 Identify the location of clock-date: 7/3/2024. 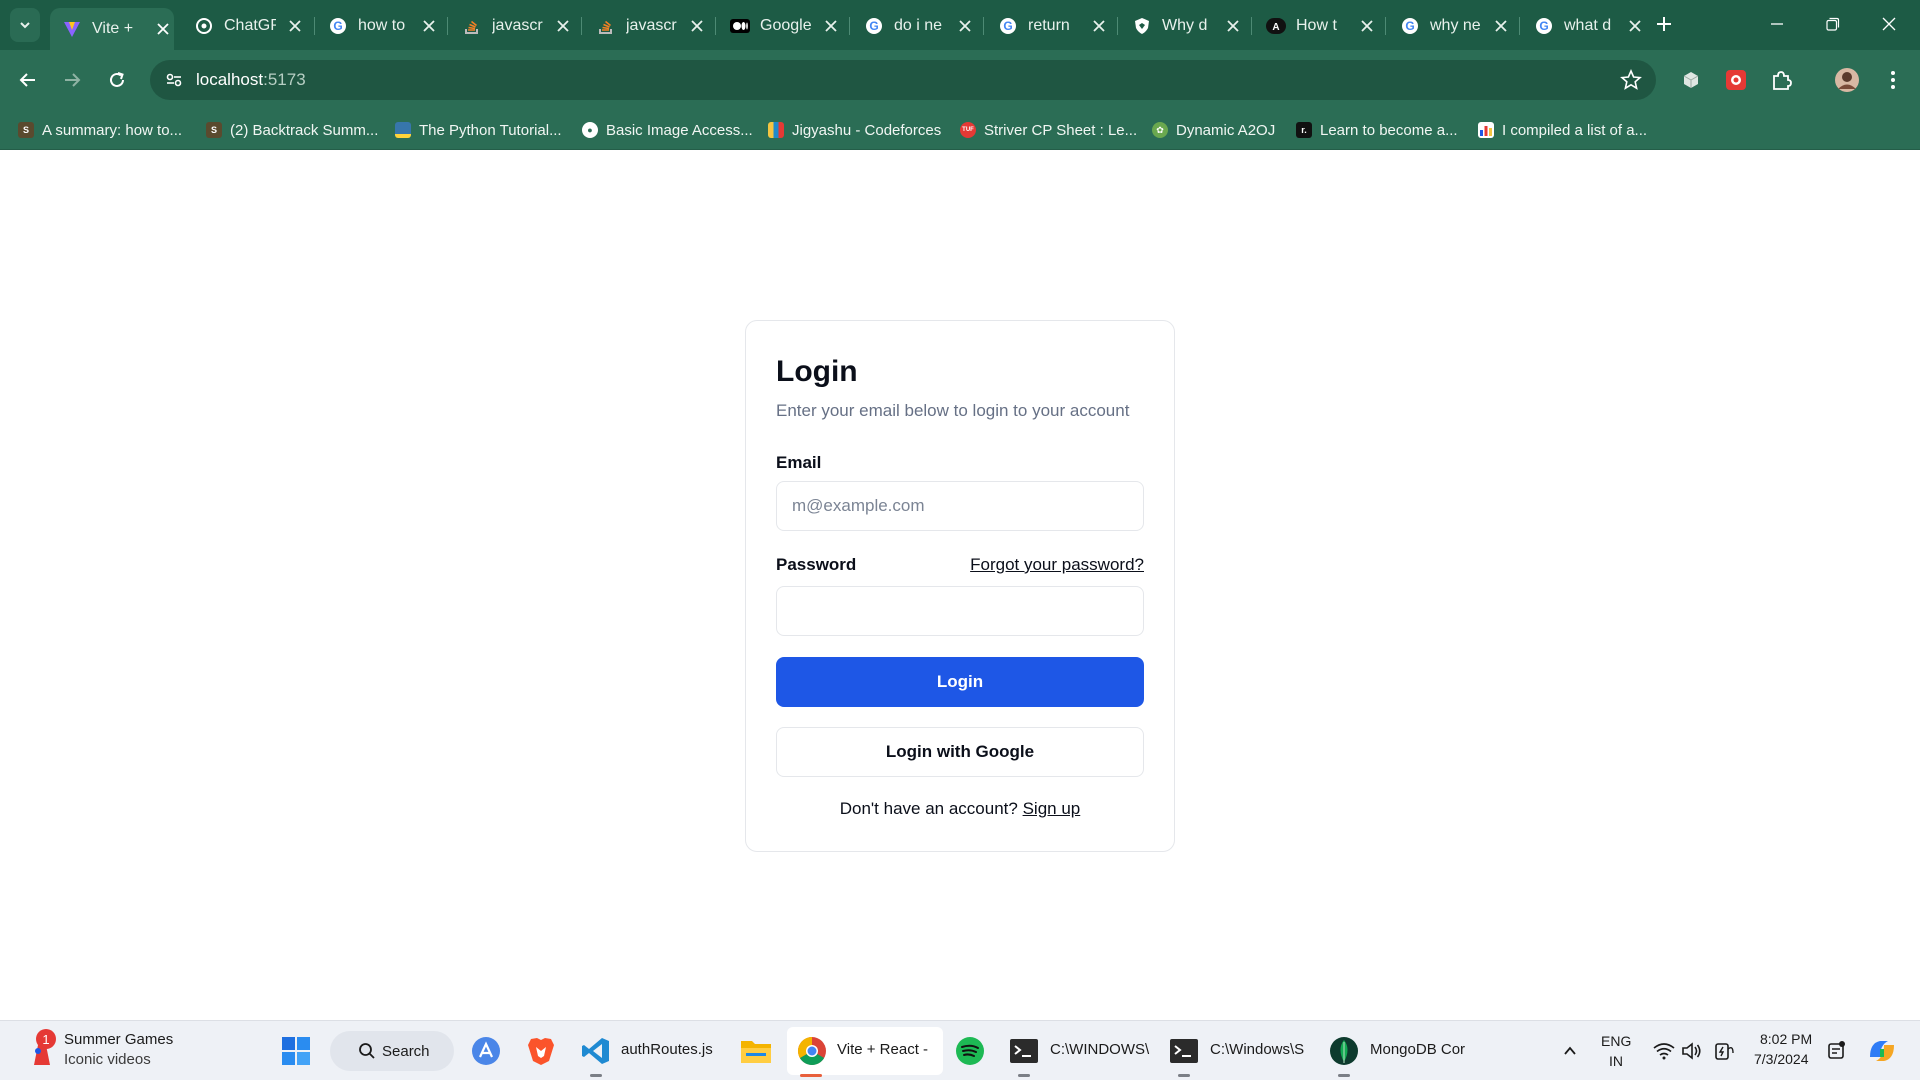
(1781, 1059).